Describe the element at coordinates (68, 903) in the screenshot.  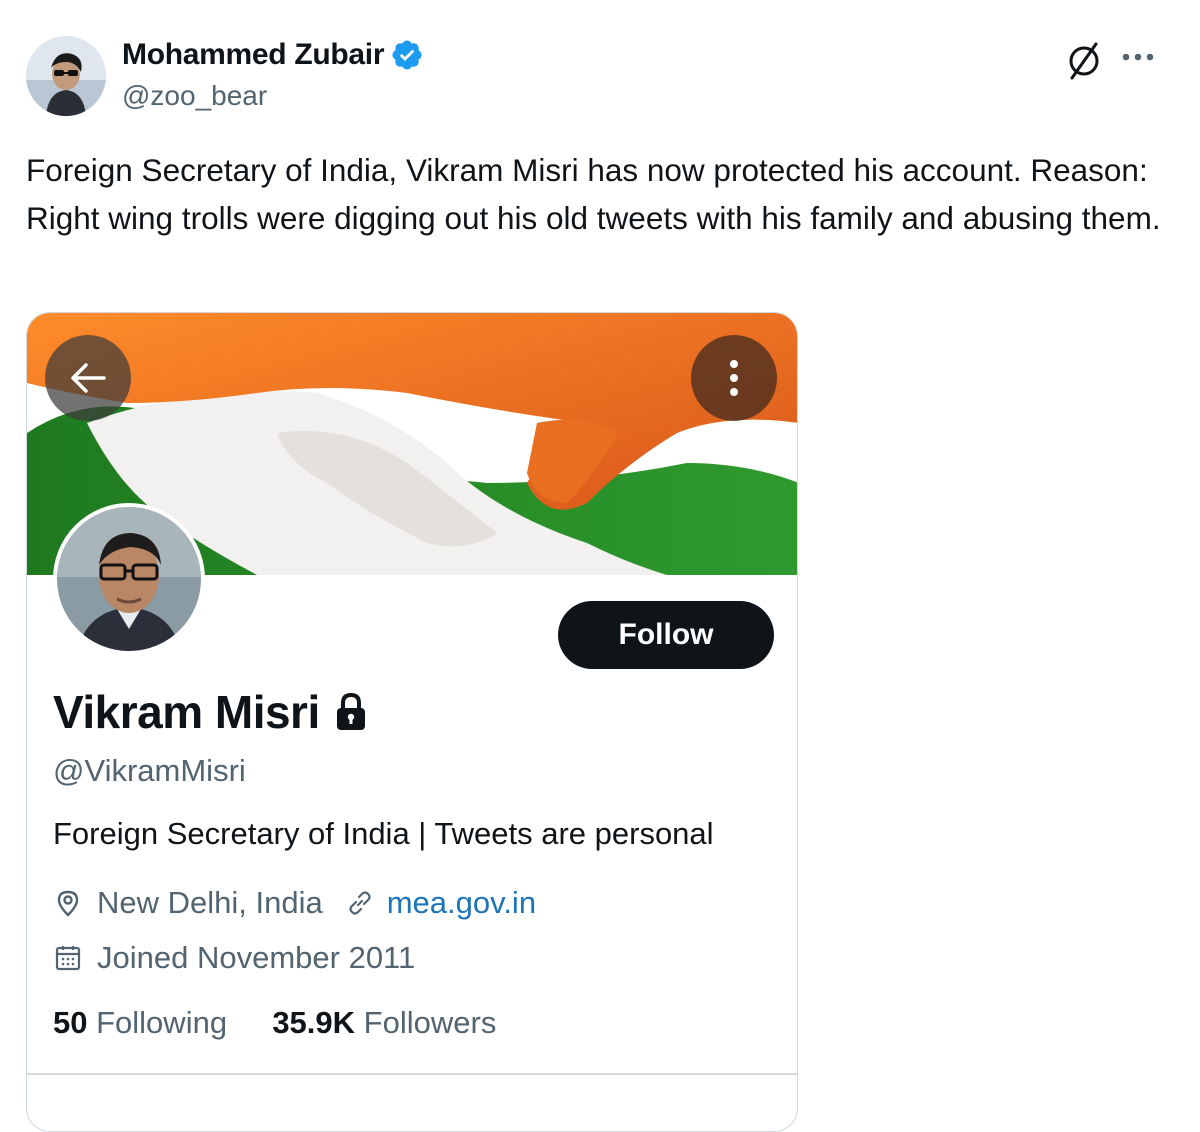
I see `location-pin-icon` at that location.